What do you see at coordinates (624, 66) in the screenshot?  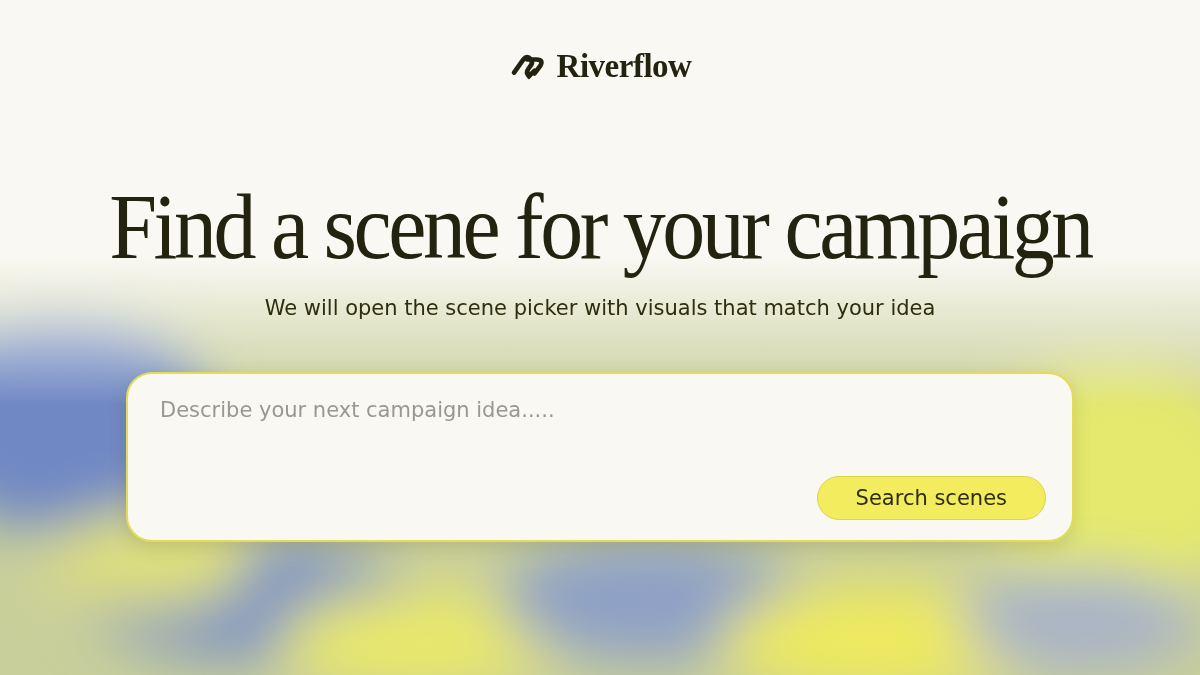 I see `brand-name: Riverflow` at bounding box center [624, 66].